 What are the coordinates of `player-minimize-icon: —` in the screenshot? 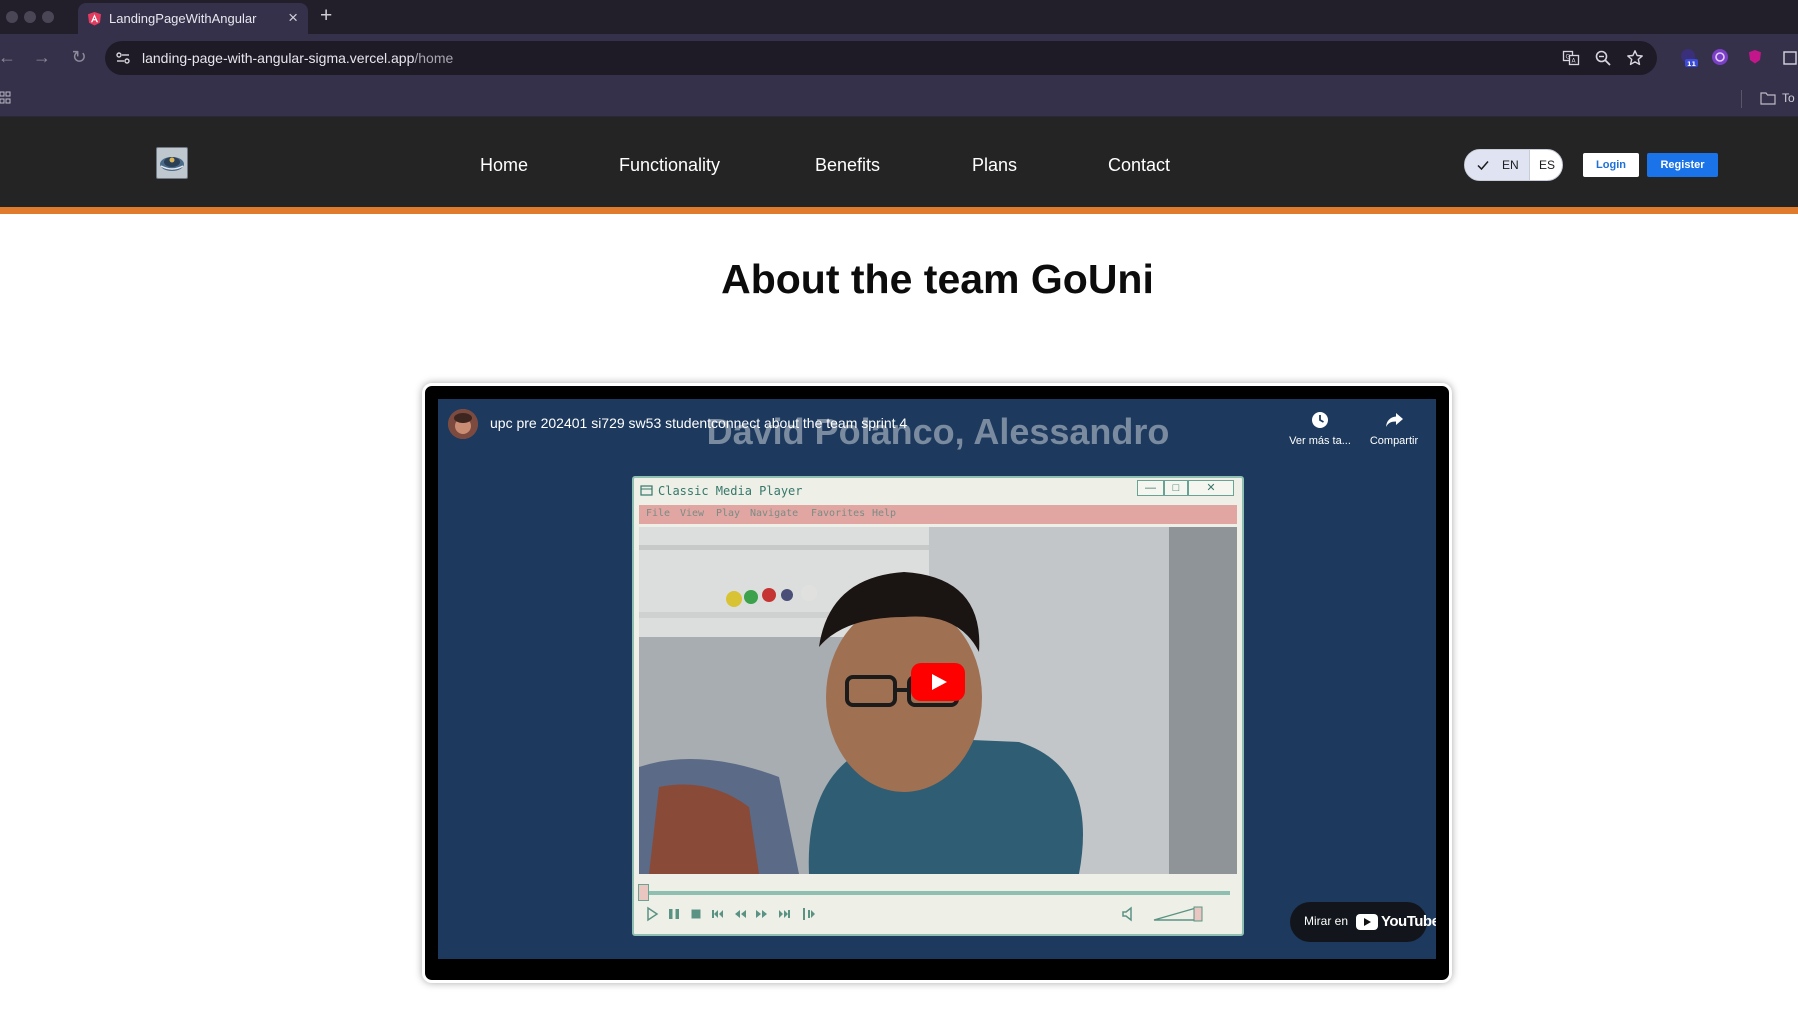 It's located at (1150, 488).